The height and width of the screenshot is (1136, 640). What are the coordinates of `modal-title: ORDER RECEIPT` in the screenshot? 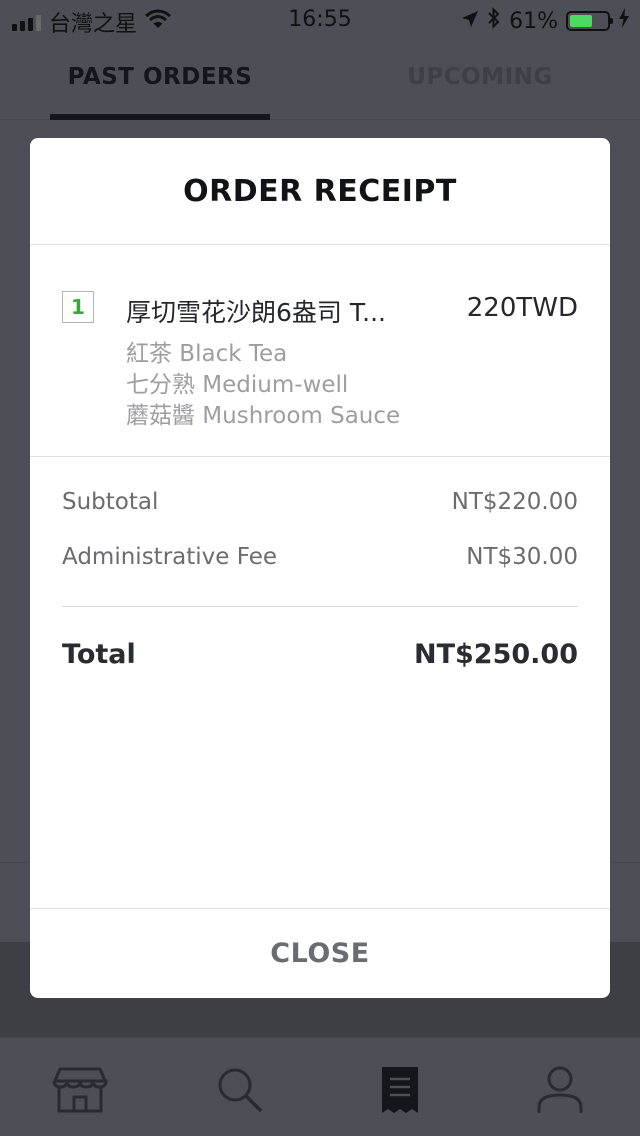 It's located at (320, 191).